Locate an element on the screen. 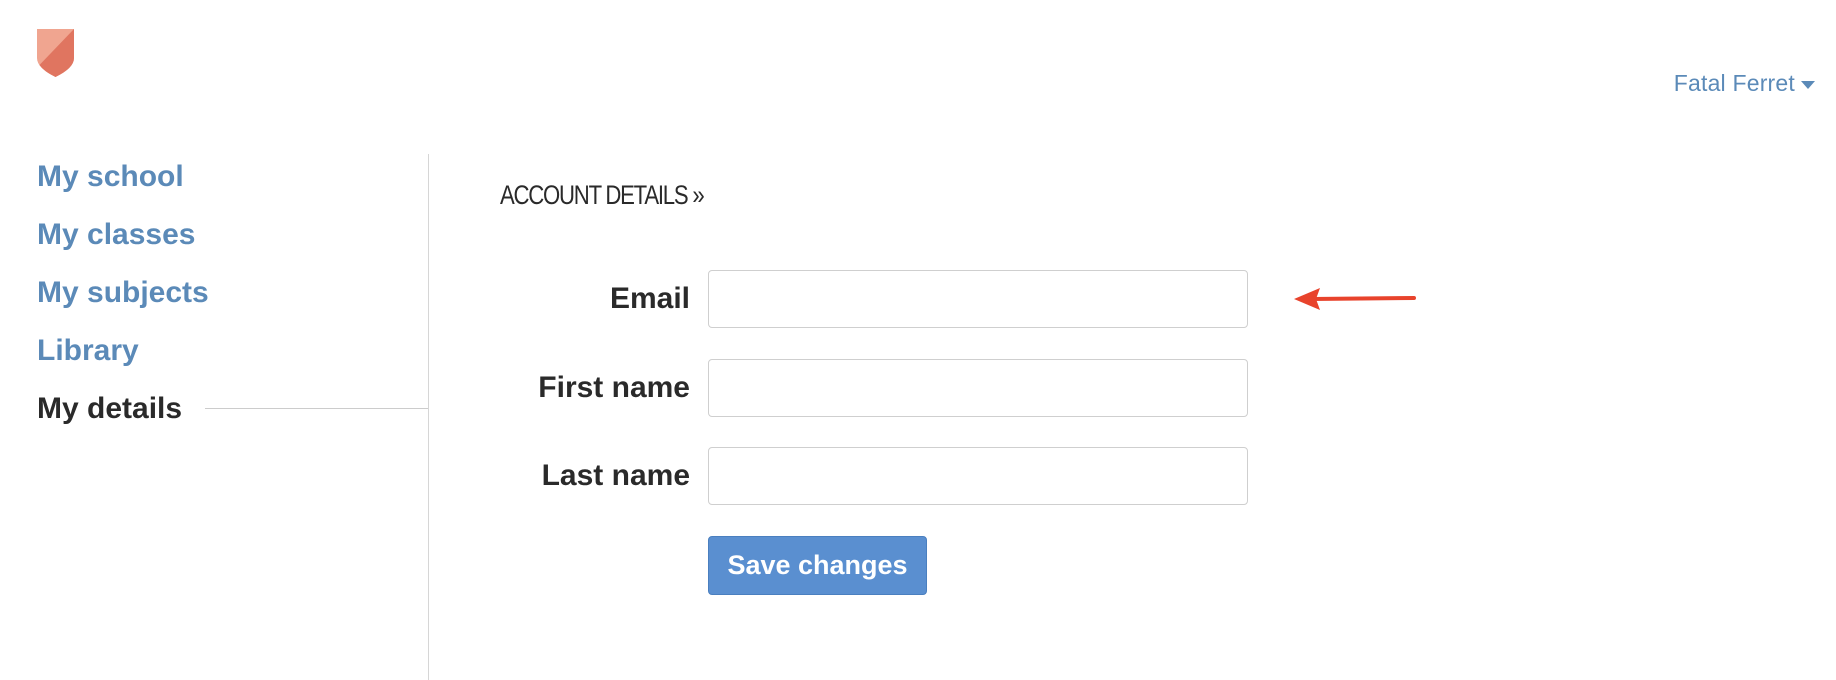  last-name-row: Last name is located at coordinates (874, 476).